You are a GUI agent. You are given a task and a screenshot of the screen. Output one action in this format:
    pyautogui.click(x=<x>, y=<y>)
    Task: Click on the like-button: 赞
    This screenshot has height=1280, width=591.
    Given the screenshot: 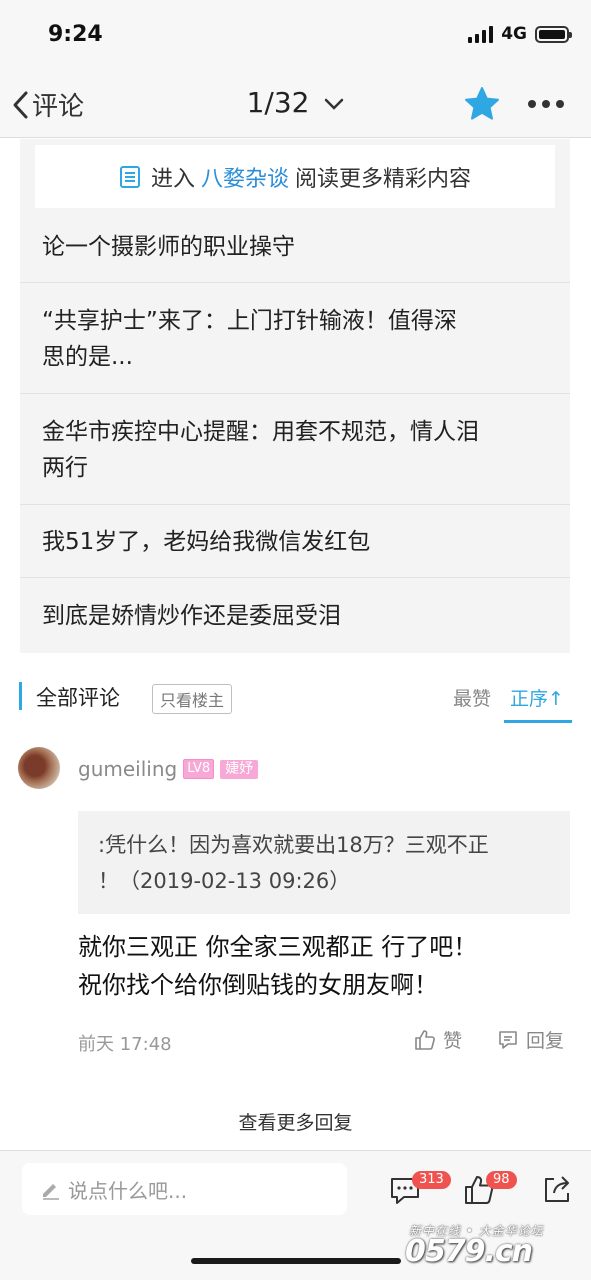 What is the action you would take?
    pyautogui.click(x=437, y=1039)
    